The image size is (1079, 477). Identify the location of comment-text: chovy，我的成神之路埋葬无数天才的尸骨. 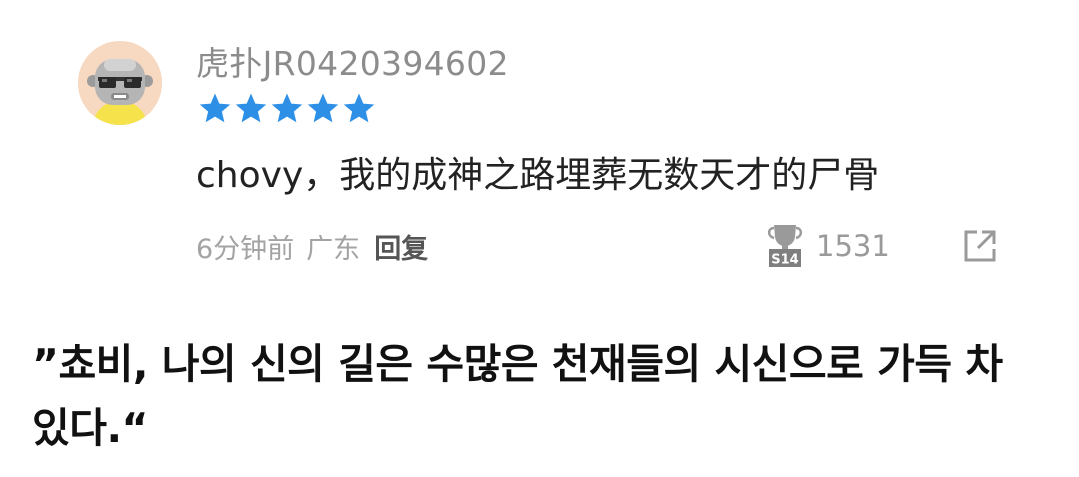
(538, 175).